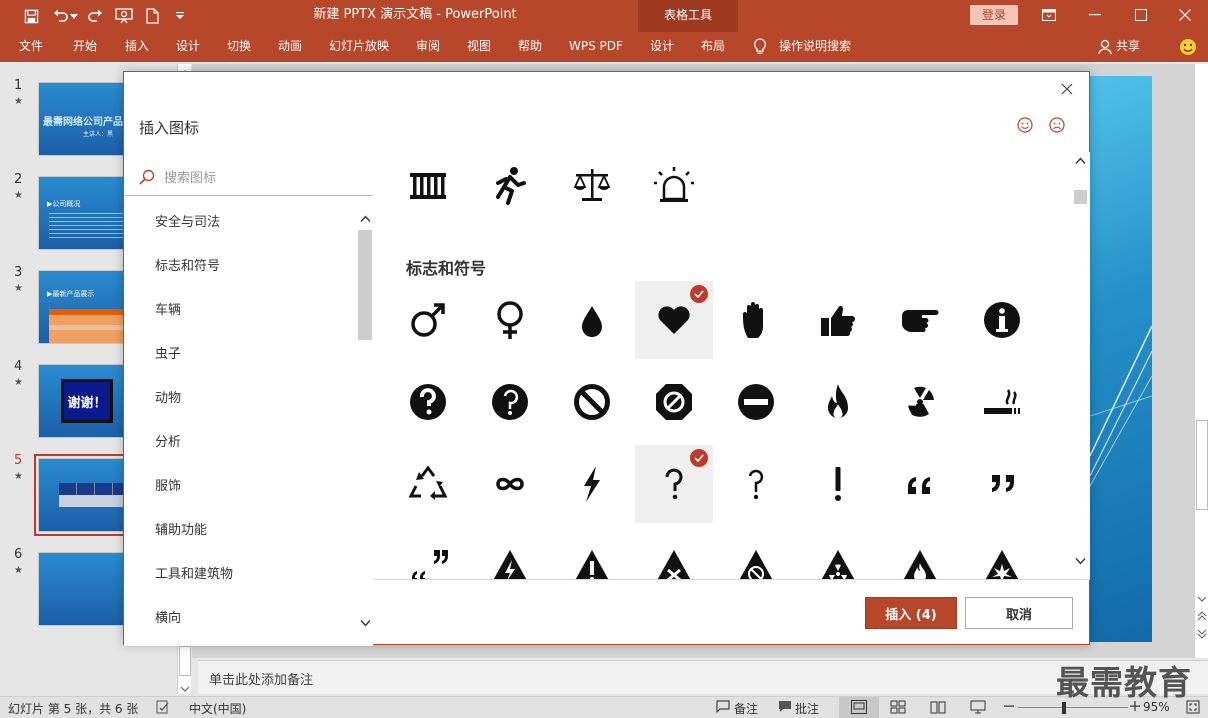 This screenshot has width=1208, height=718. Describe the element at coordinates (163, 708) in the screenshot. I see `spellcheck-icon` at that location.